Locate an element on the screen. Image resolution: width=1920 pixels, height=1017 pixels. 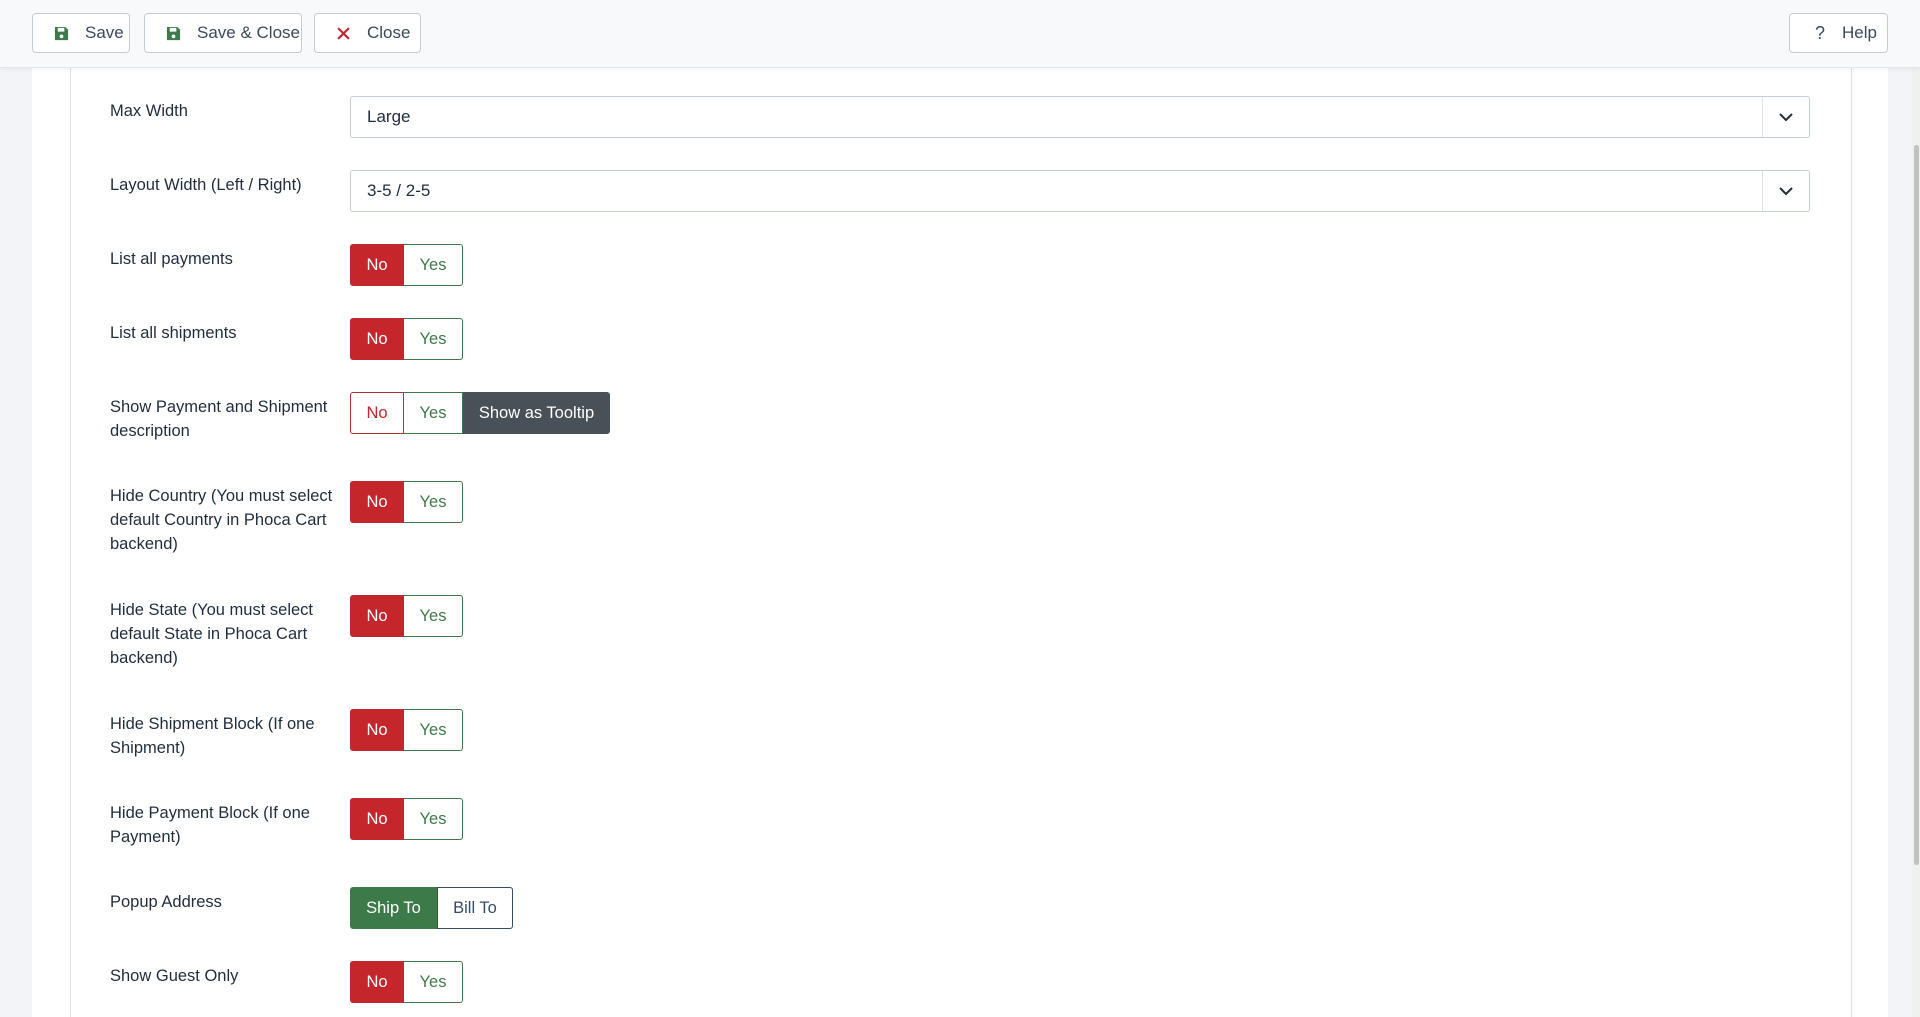
help-label: Help is located at coordinates (1859, 32).